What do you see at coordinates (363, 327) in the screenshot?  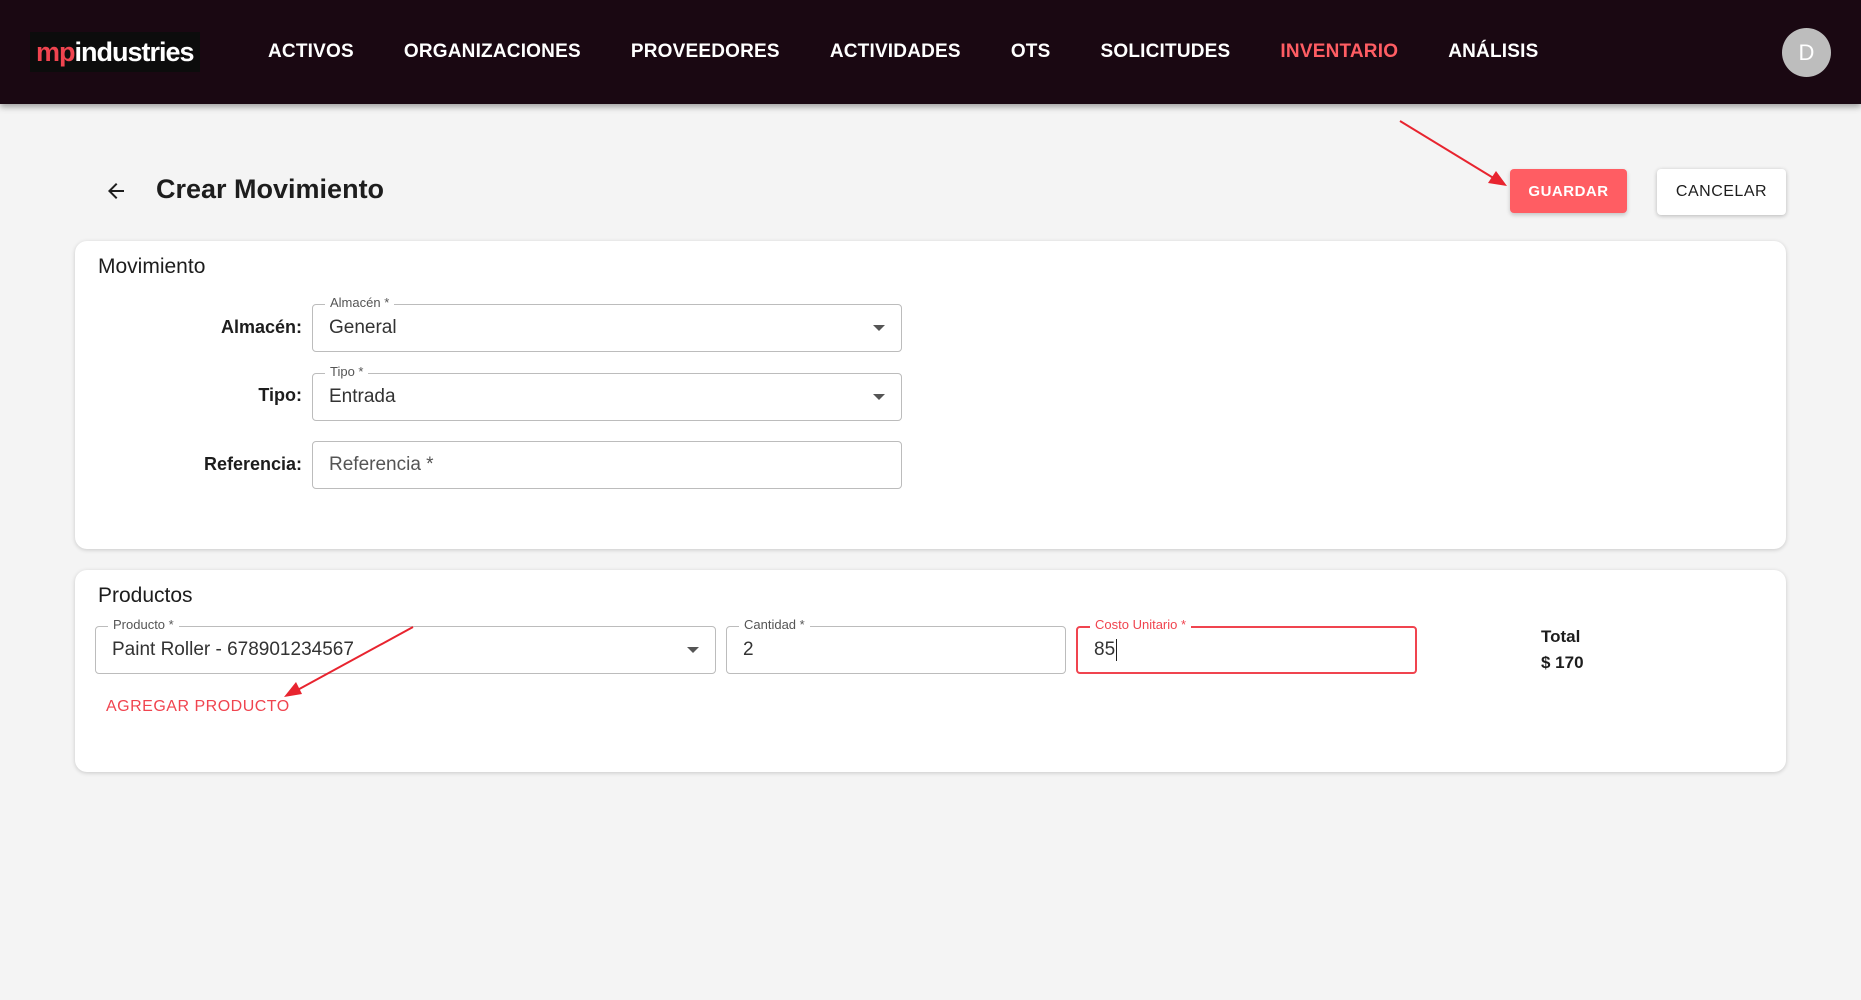 I see `almacen-value: General` at bounding box center [363, 327].